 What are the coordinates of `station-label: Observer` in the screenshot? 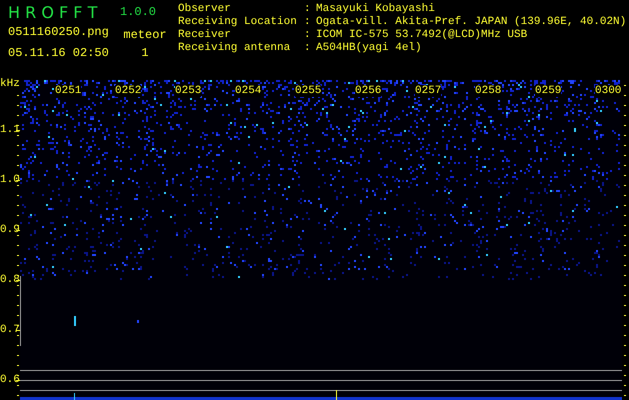 It's located at (205, 9).